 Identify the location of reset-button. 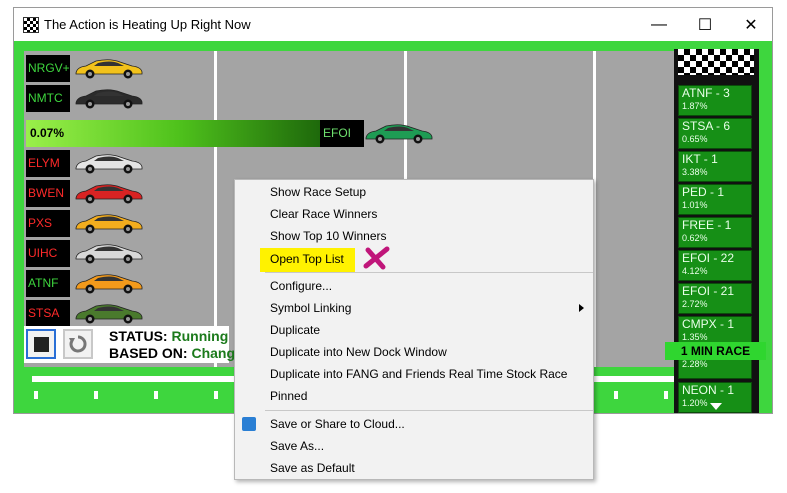
(78, 344).